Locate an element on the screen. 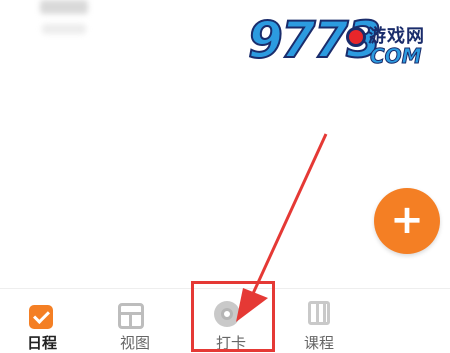 Image resolution: width=450 pixels, height=353 pixels. annotation-arrow-icon is located at coordinates (282, 227).